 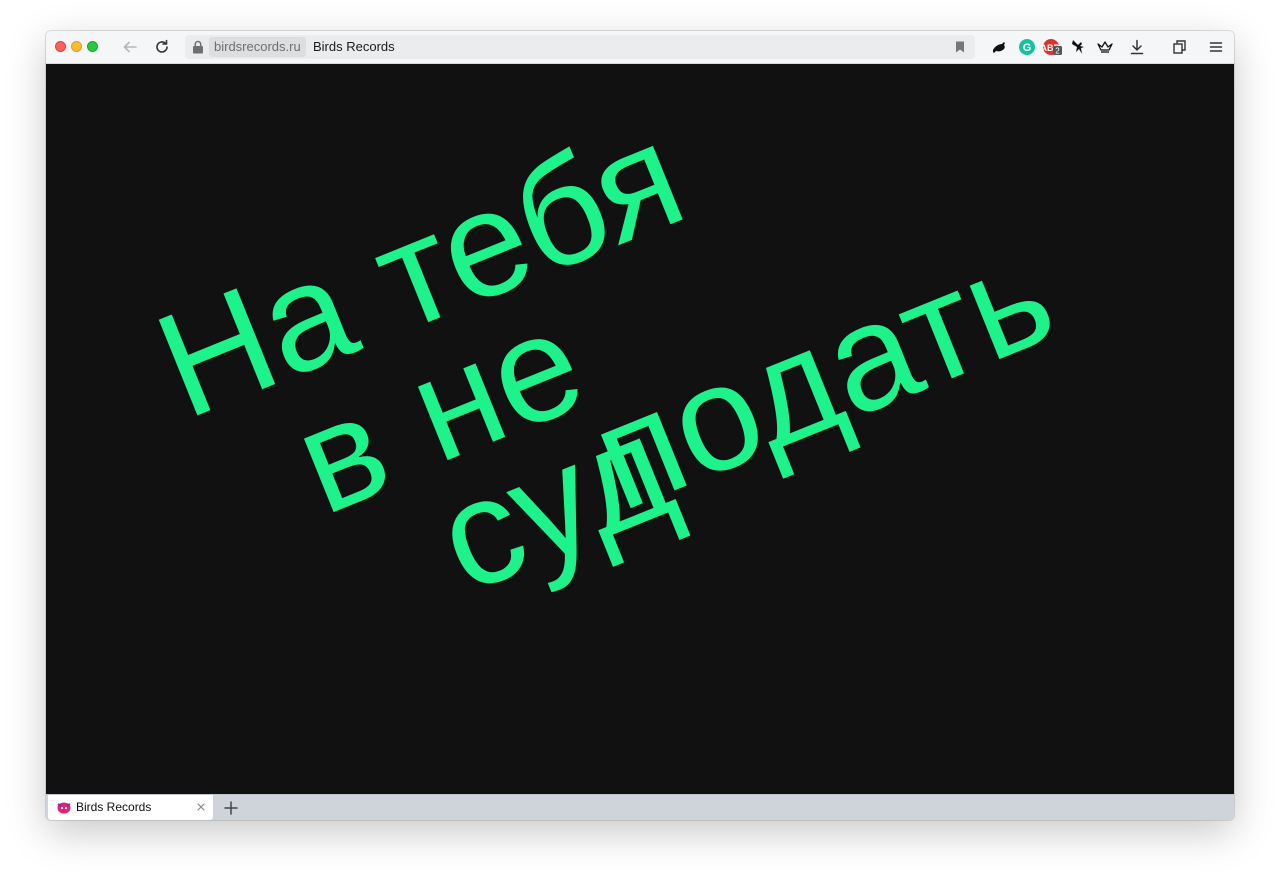 I want to click on library-icon, so click(x=1179, y=47).